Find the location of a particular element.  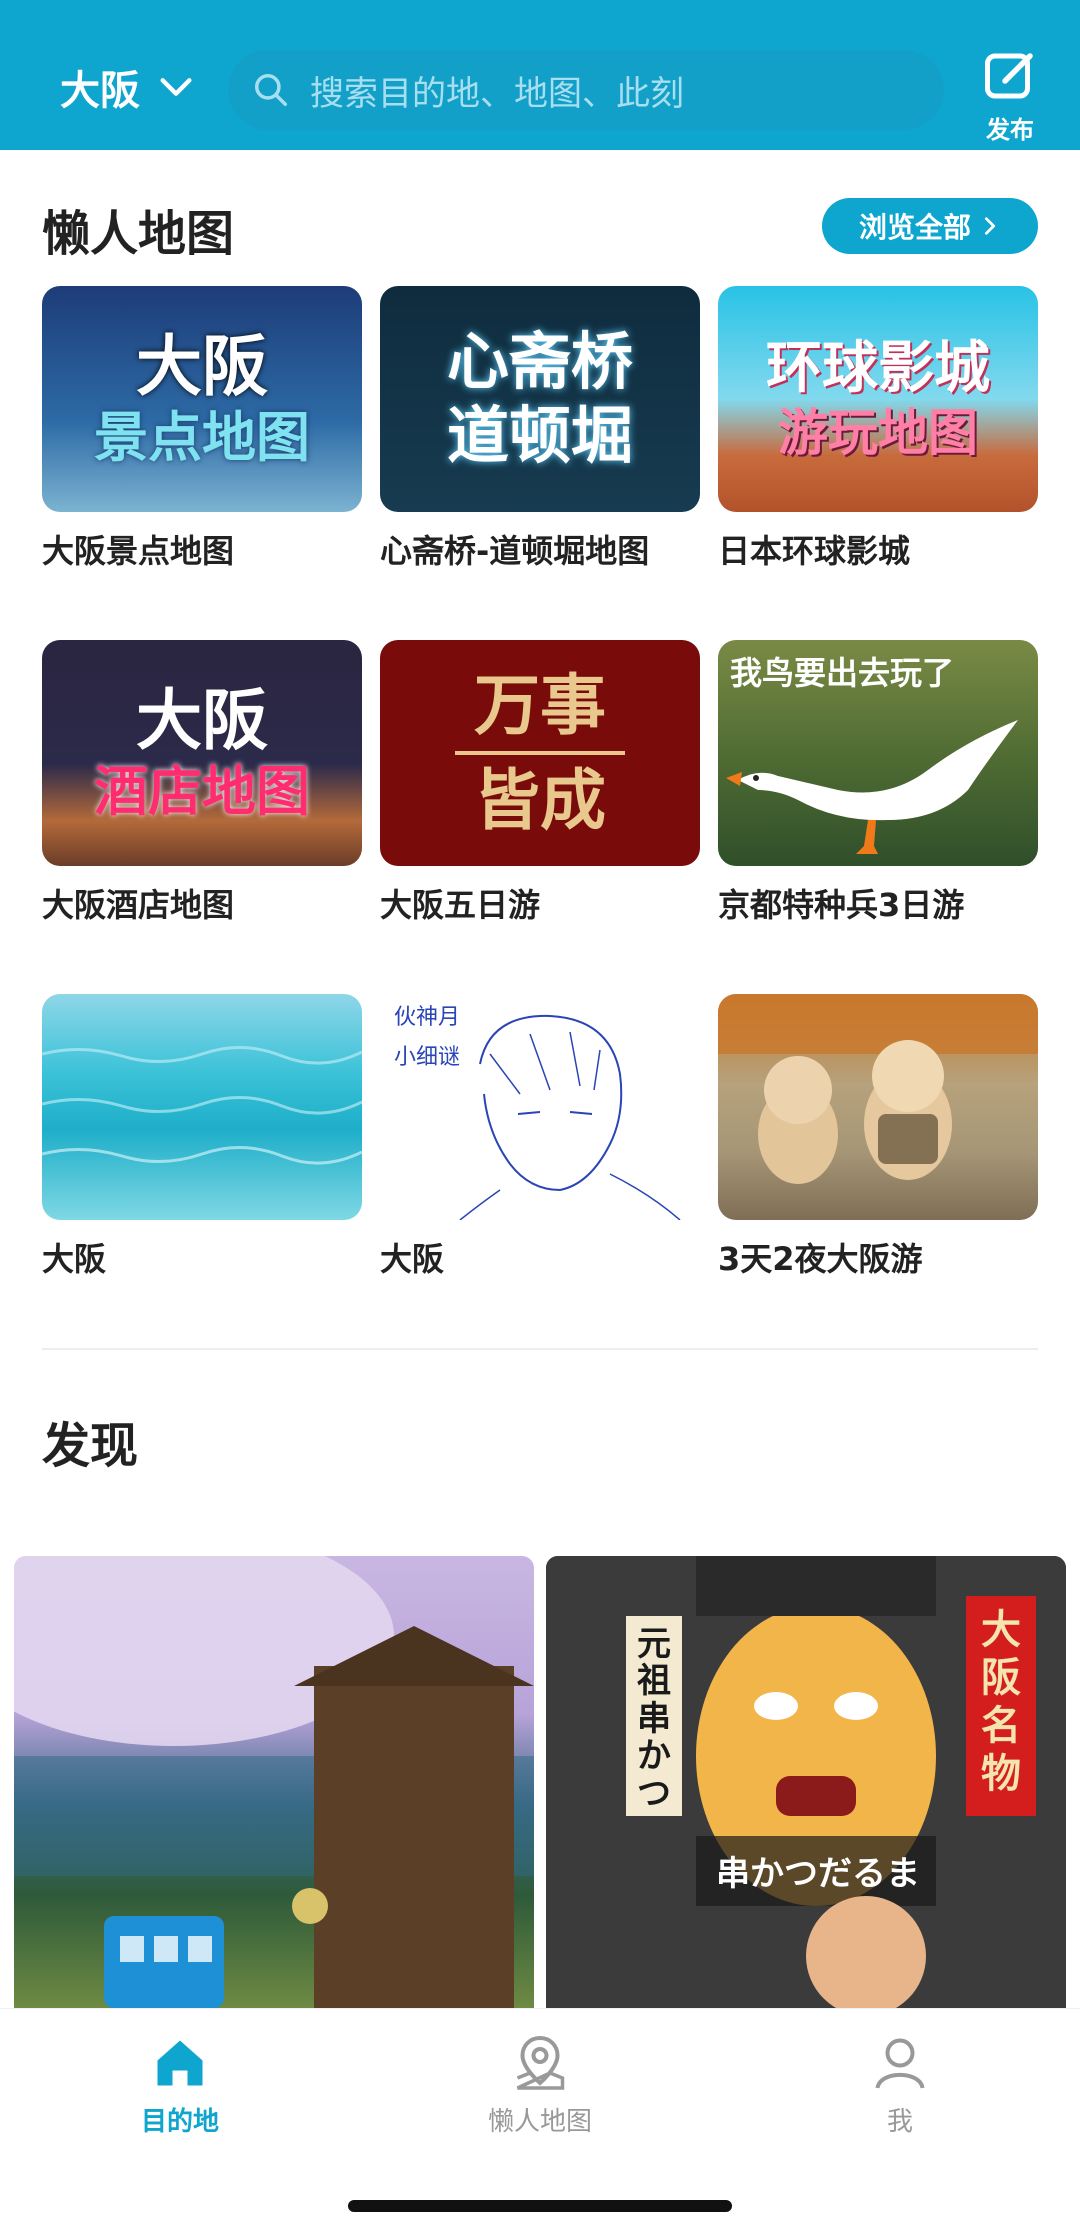

city-selector: 大阪 is located at coordinates (128, 87).